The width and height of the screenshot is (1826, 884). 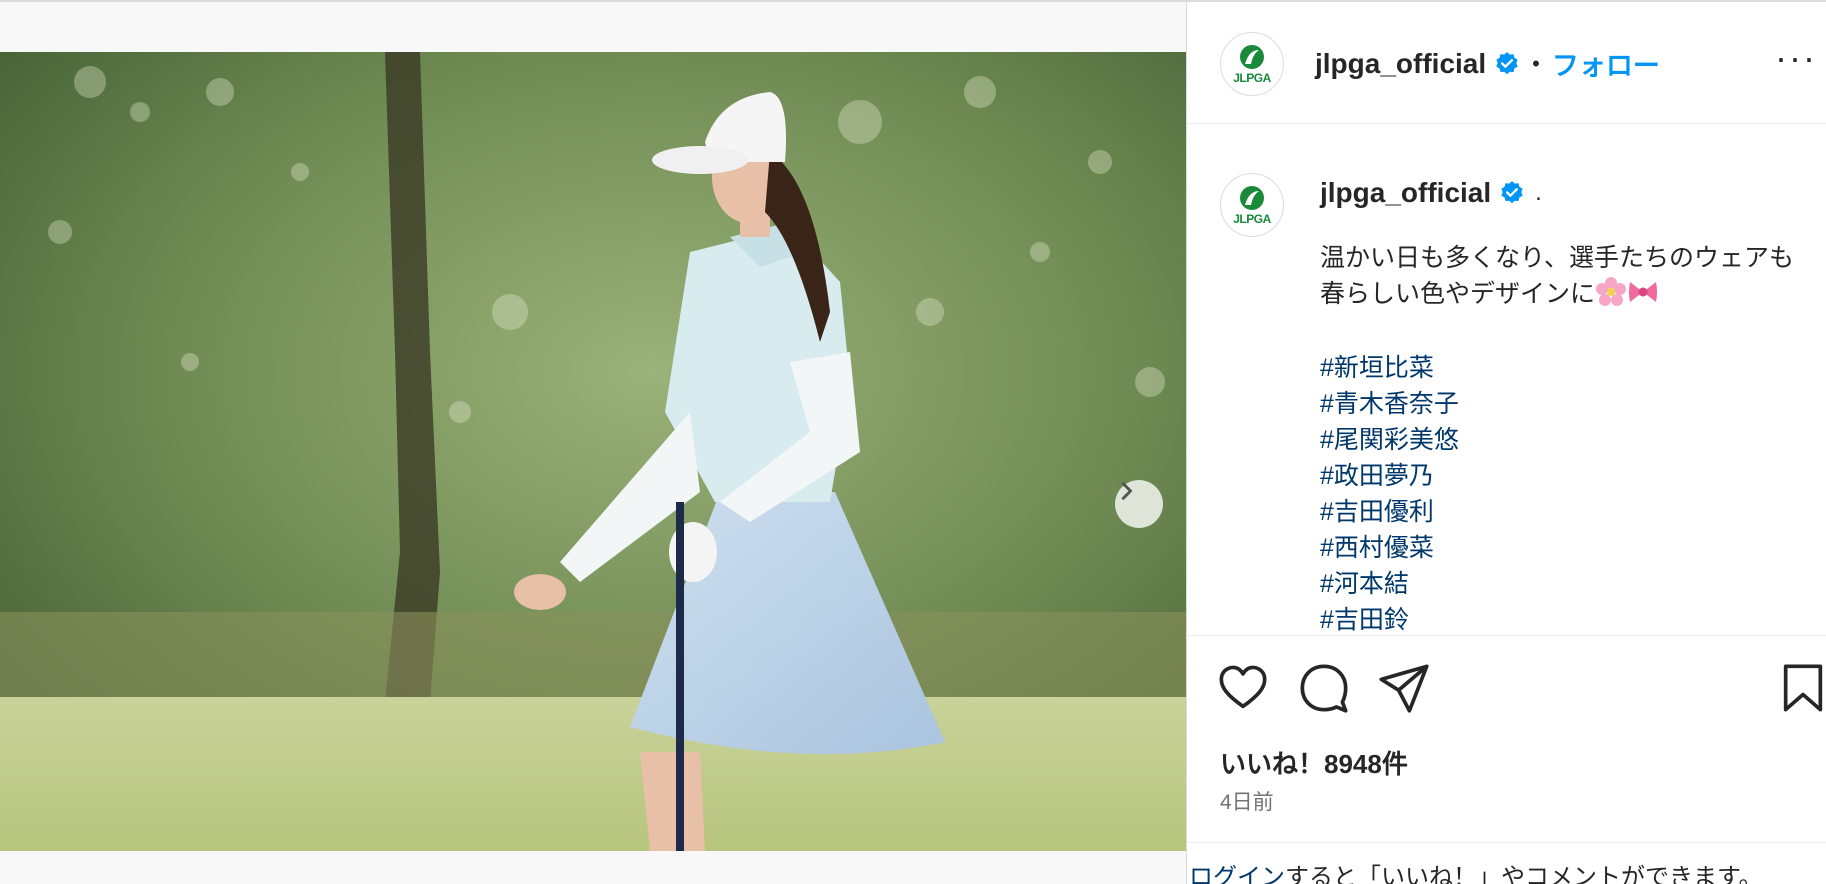 I want to click on post-timestamp: 4日前, so click(x=1247, y=801).